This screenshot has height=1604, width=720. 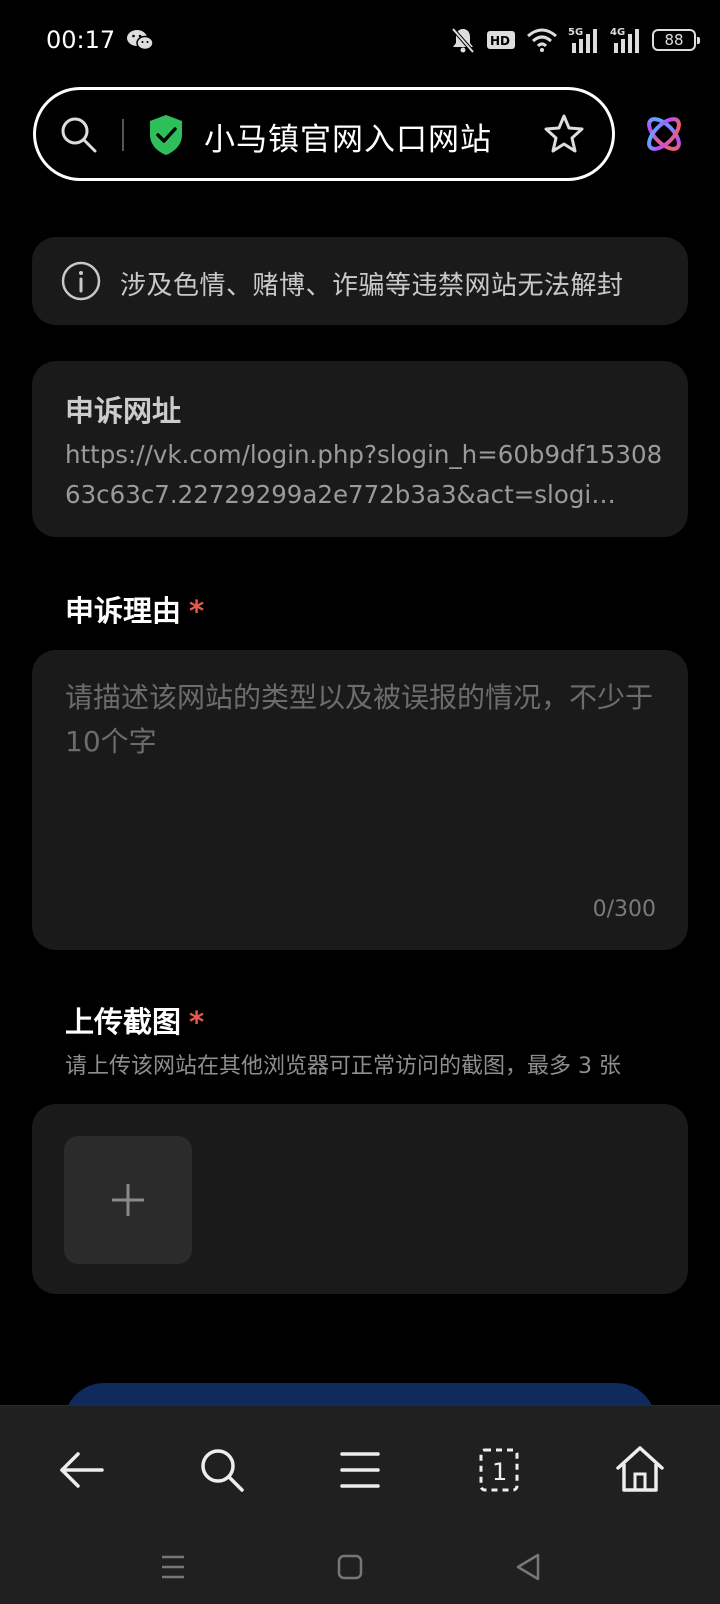 I want to click on home-button, so click(x=640, y=1470).